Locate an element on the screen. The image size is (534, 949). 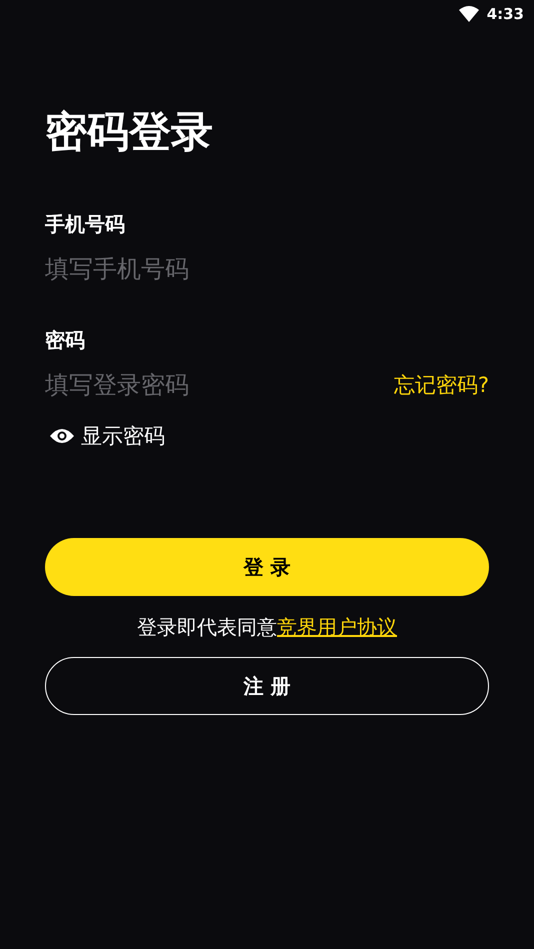
field-label: 手机号码 is located at coordinates (85, 224).